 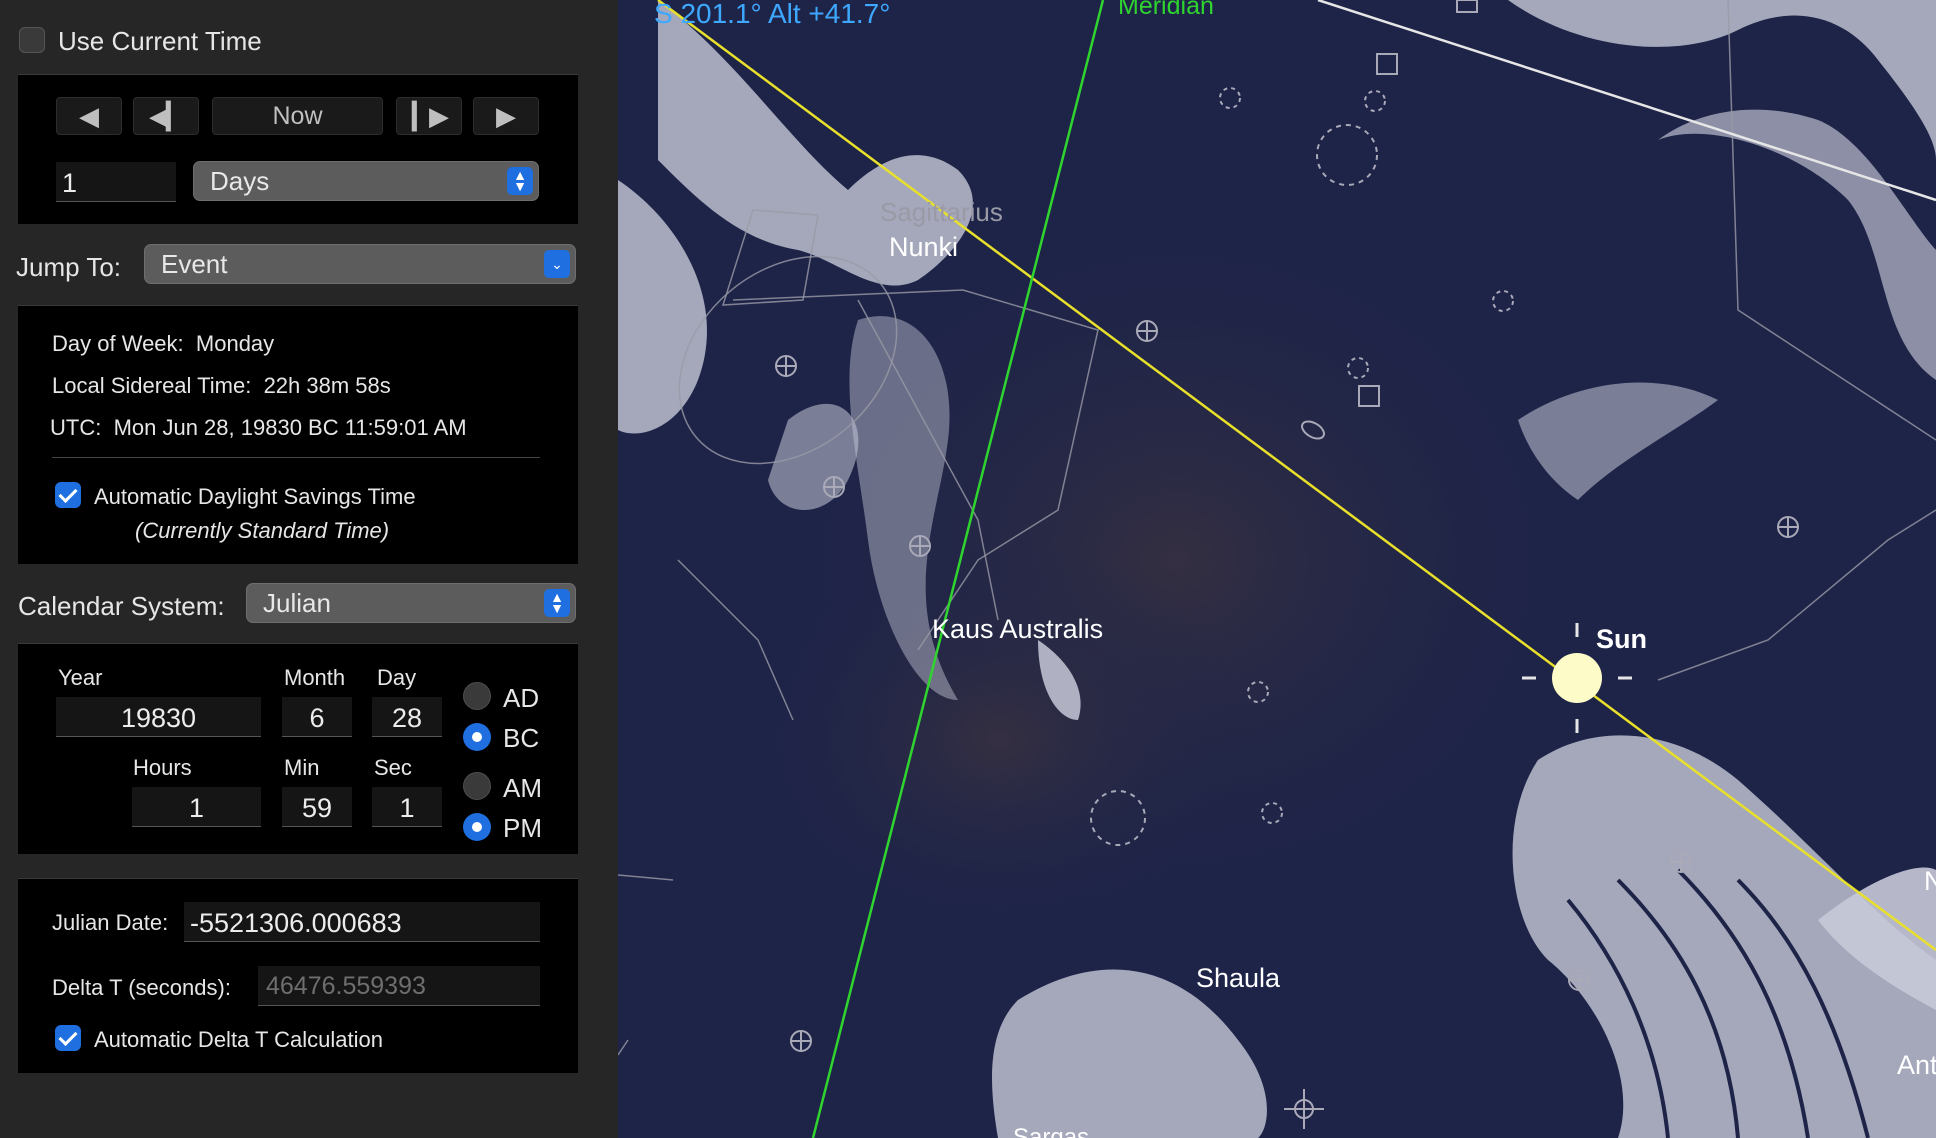 I want to click on pointer-coordinate-readout: S 201.1° Alt +41.7°, so click(x=772, y=14).